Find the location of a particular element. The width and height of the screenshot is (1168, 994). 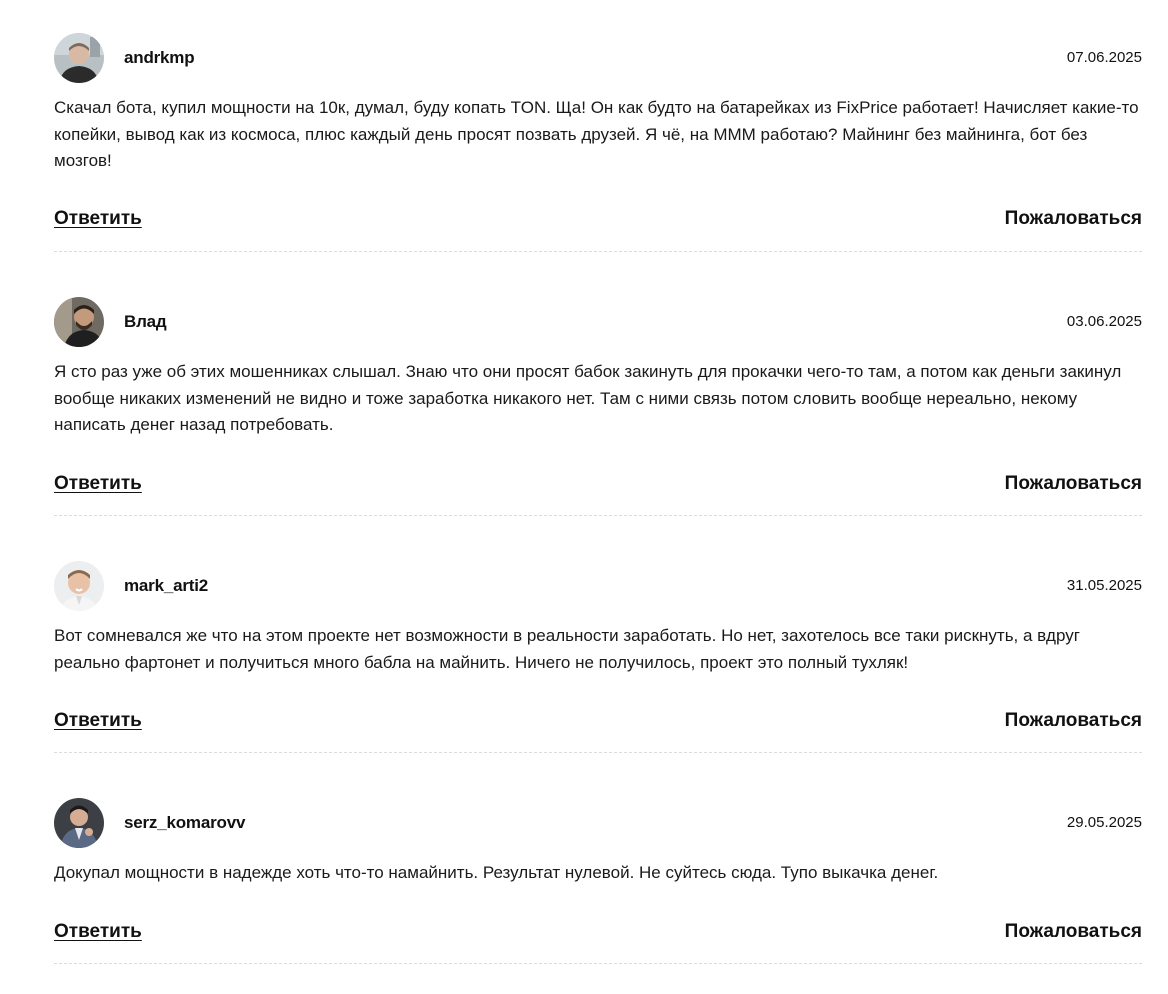

comment-username: andrkmp is located at coordinates (159, 57).